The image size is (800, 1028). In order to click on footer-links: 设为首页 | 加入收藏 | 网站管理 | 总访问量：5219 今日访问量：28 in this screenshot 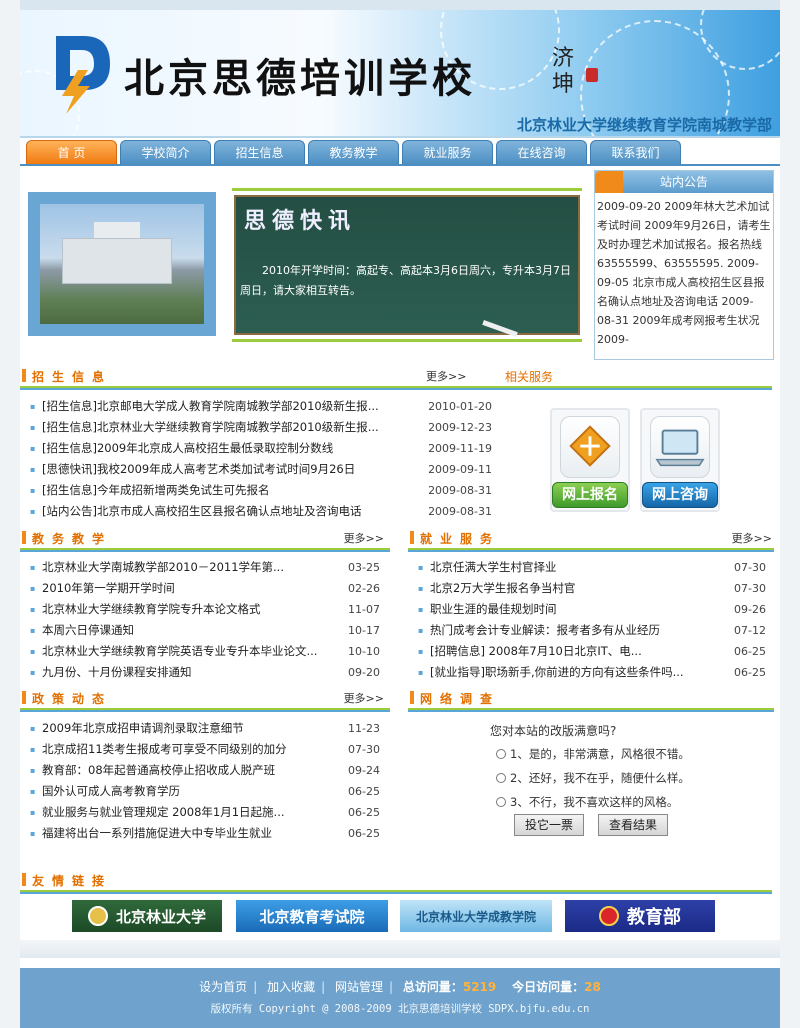, I will do `click(400, 986)`.